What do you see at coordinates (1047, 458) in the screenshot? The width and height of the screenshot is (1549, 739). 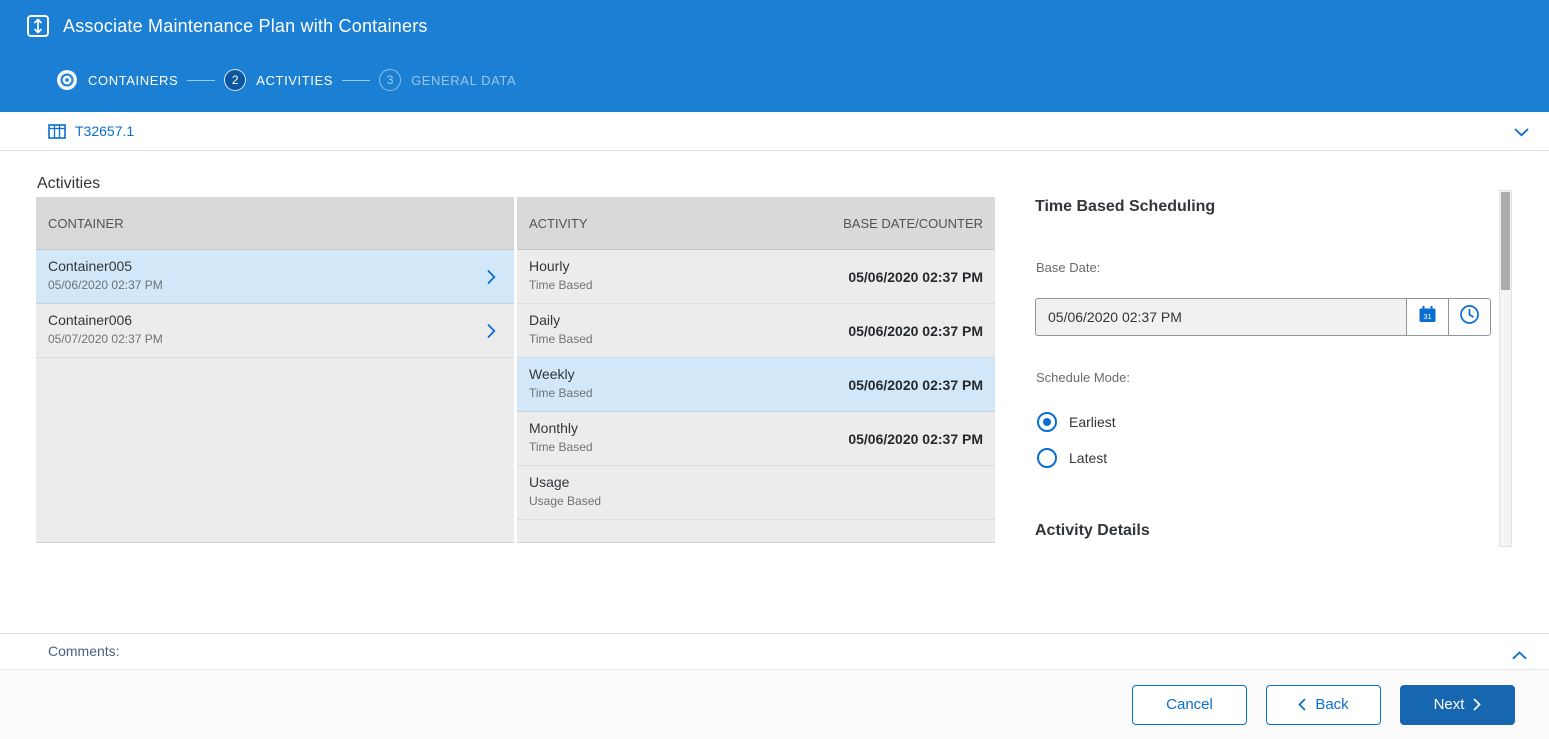 I see `radio-latest-control` at bounding box center [1047, 458].